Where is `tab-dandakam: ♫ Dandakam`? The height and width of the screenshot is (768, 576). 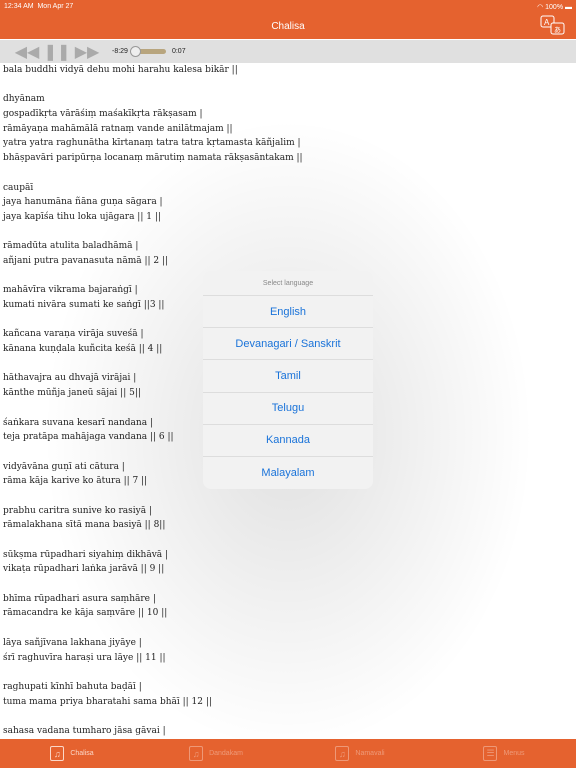 tab-dandakam: ♫ Dandakam is located at coordinates (216, 753).